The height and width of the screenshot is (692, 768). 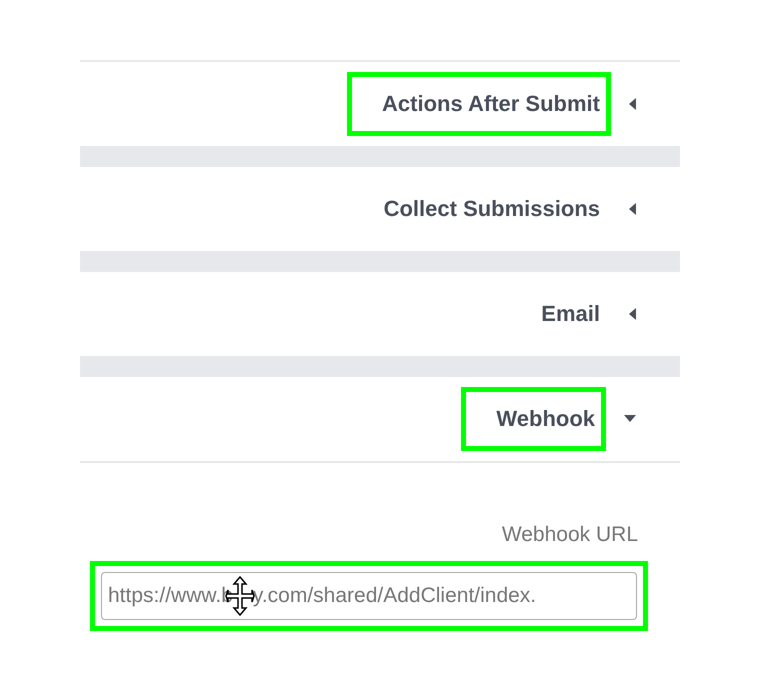 I want to click on section-title: Email, so click(x=558, y=314).